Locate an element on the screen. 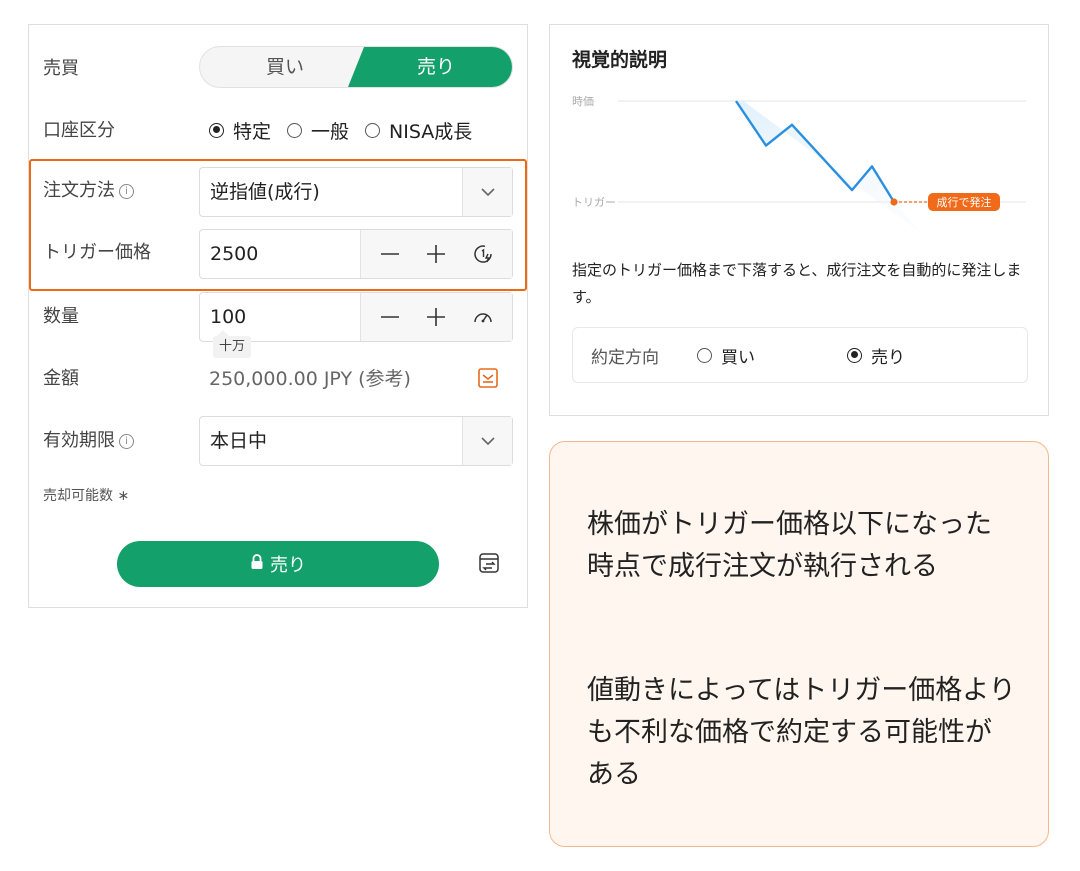 This screenshot has height=871, width=1080. direction-option-buy: 買い is located at coordinates (772, 355).